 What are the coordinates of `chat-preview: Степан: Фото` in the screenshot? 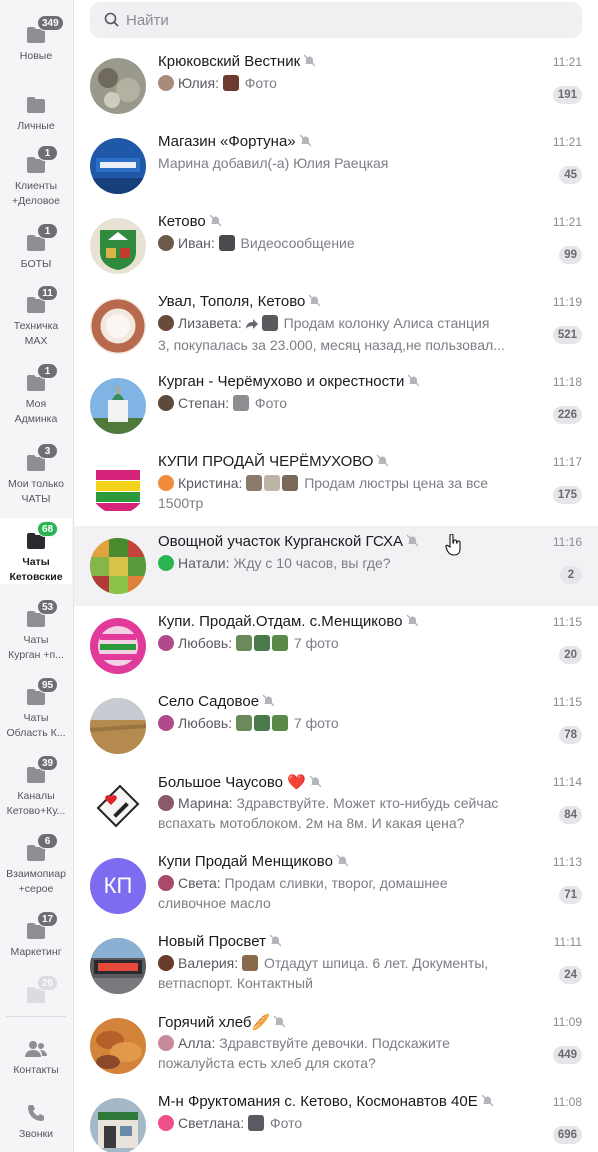 It's located at (348, 403).